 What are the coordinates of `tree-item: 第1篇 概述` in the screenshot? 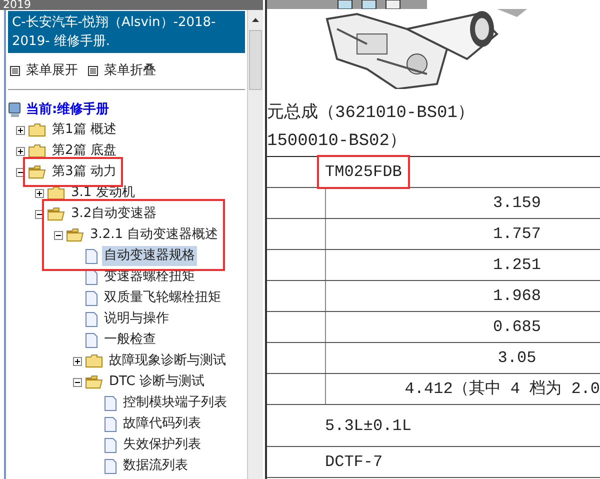 It's located at (84, 130).